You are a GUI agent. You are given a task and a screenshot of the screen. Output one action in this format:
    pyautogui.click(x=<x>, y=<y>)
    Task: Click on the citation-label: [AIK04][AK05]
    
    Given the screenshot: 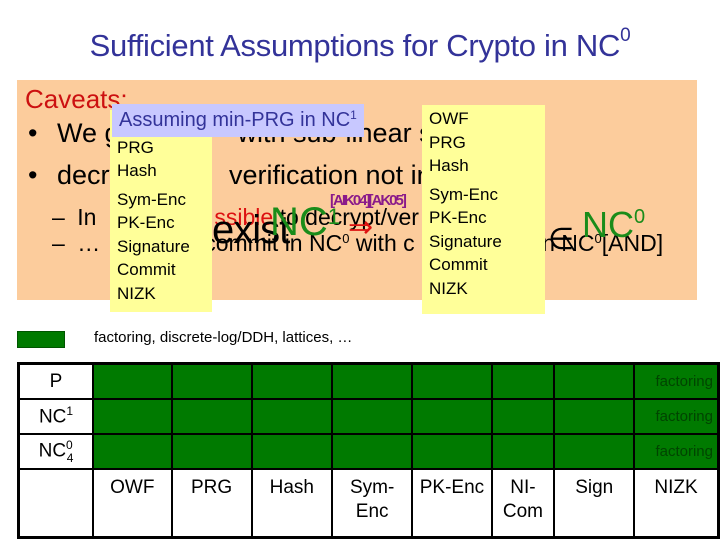 What is the action you would take?
    pyautogui.click(x=368, y=200)
    